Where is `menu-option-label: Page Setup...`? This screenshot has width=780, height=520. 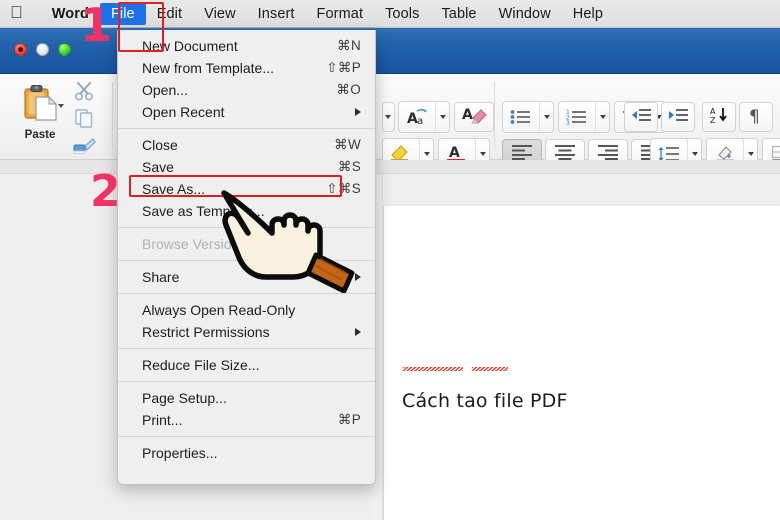 menu-option-label: Page Setup... is located at coordinates (184, 398).